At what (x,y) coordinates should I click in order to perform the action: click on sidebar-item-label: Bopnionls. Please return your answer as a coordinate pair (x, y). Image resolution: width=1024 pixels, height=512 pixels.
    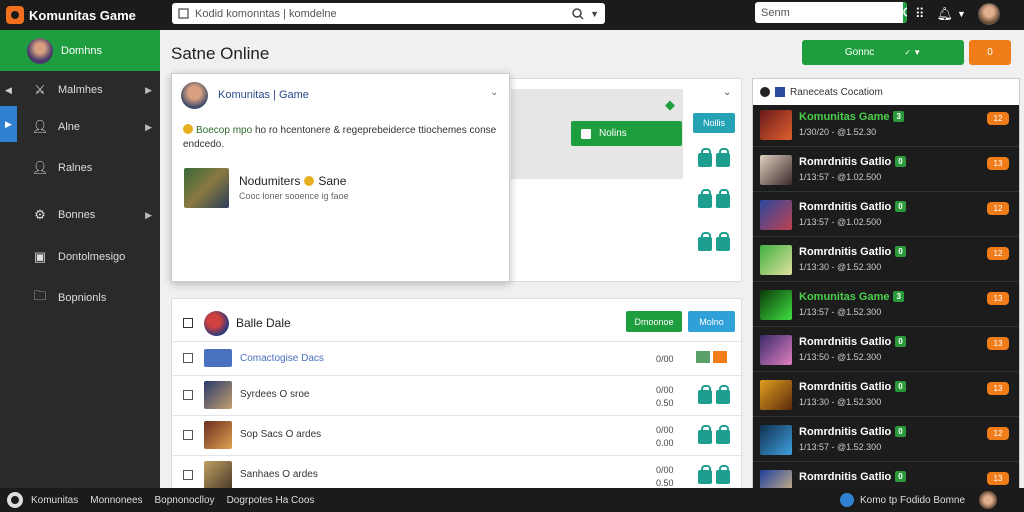
    Looking at the image, I should click on (82, 298).